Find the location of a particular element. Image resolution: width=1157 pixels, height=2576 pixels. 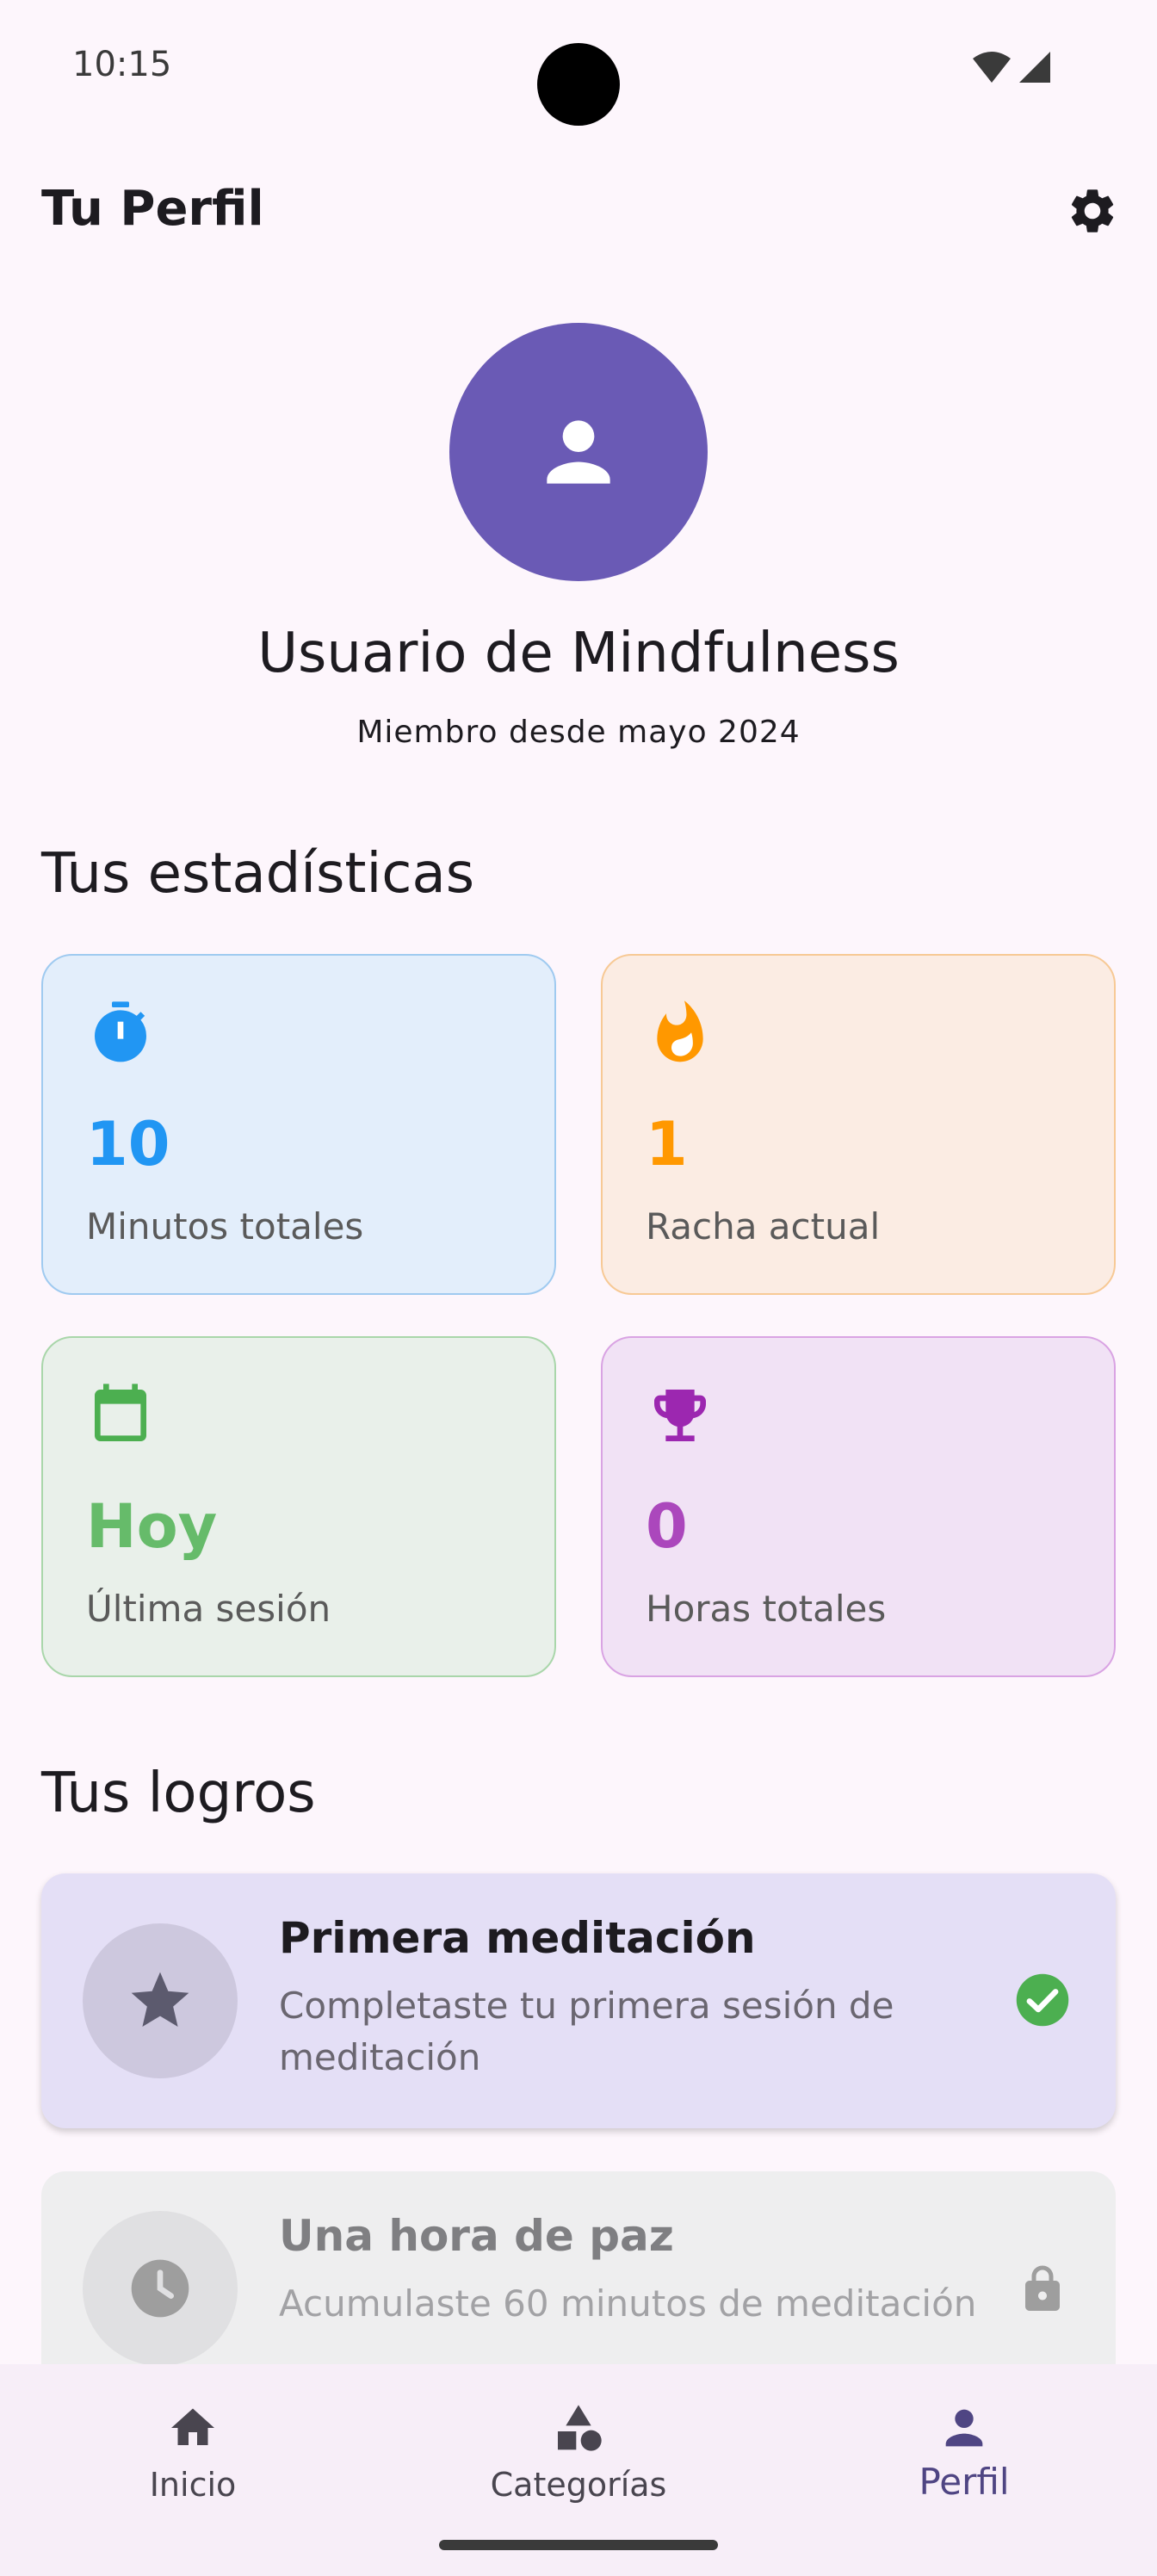

lock-icon is located at coordinates (1043, 2288).